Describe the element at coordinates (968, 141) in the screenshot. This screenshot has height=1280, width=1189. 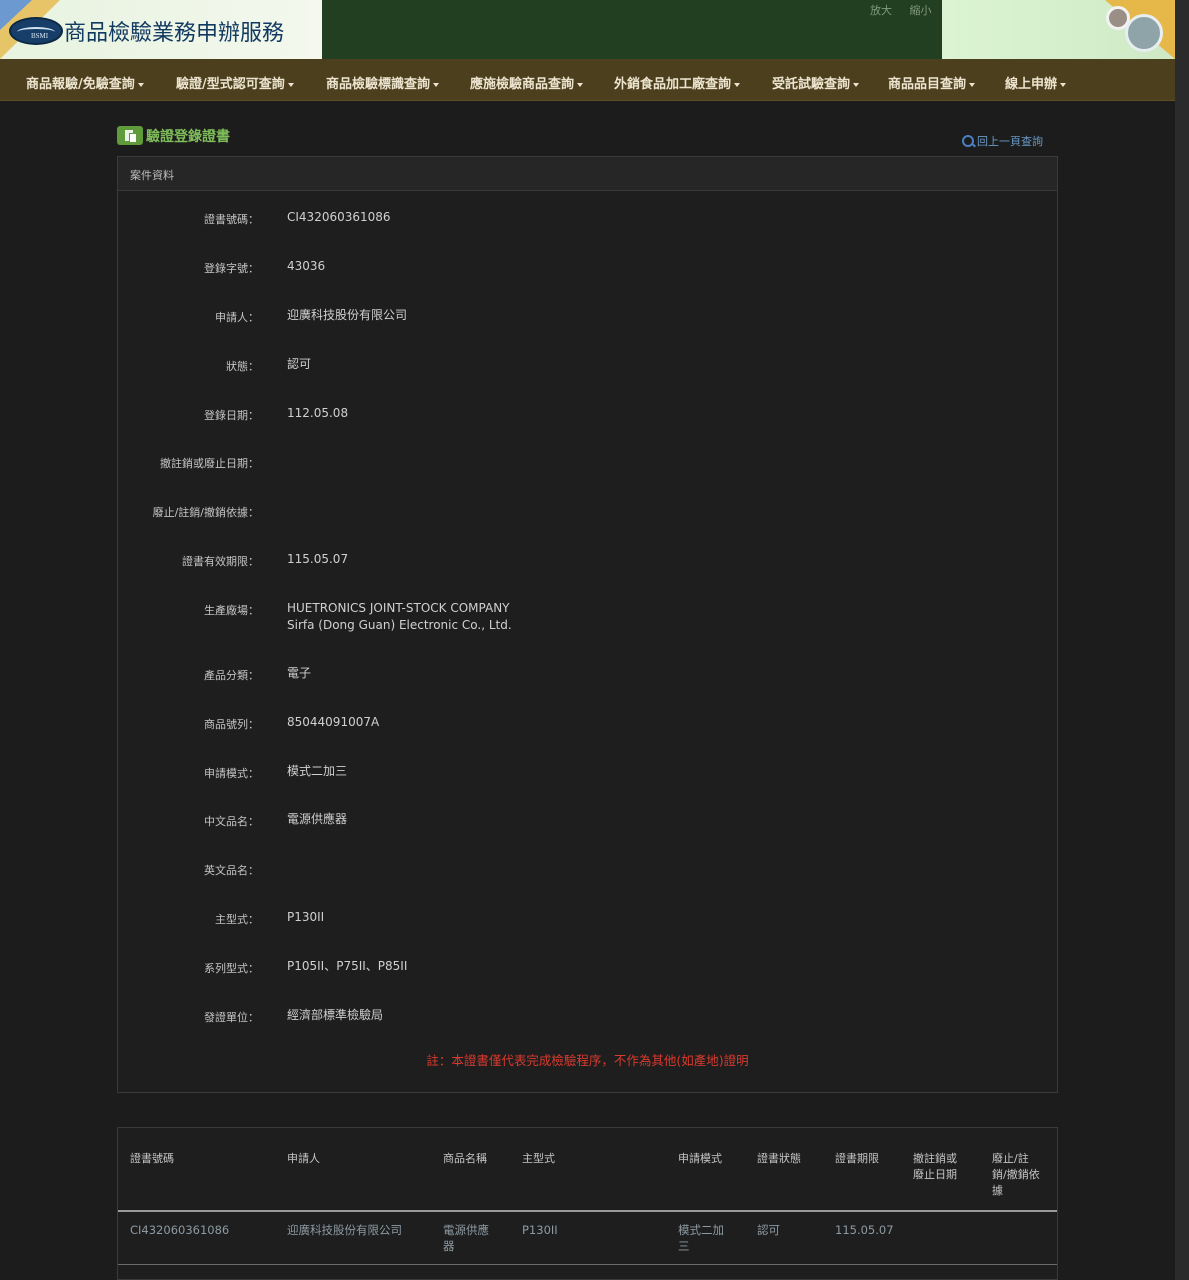
I see `search-icon` at that location.